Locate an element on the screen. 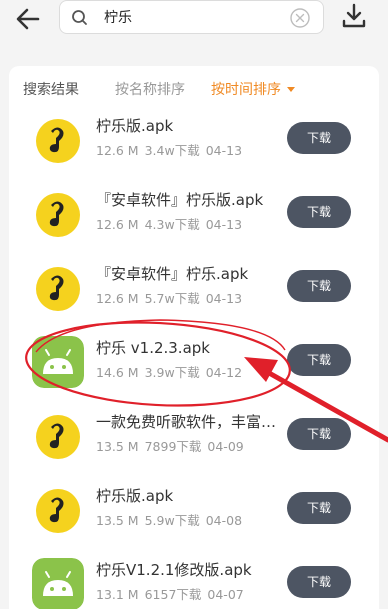  item-downloads: 3.9w下载 is located at coordinates (172, 372).